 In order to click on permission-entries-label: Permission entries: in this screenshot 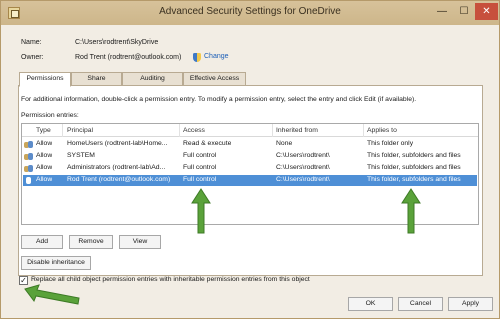, I will do `click(50, 115)`.